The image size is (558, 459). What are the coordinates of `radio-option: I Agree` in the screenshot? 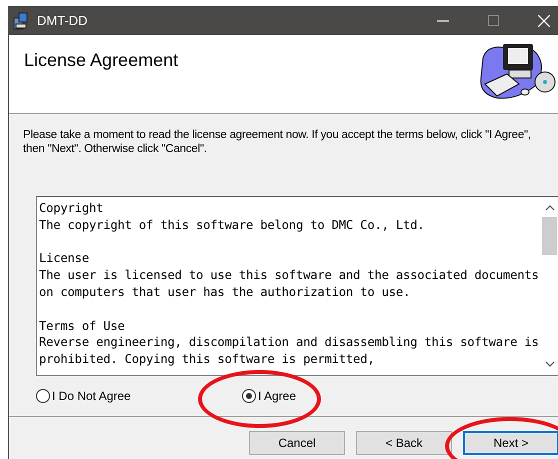 It's located at (269, 396).